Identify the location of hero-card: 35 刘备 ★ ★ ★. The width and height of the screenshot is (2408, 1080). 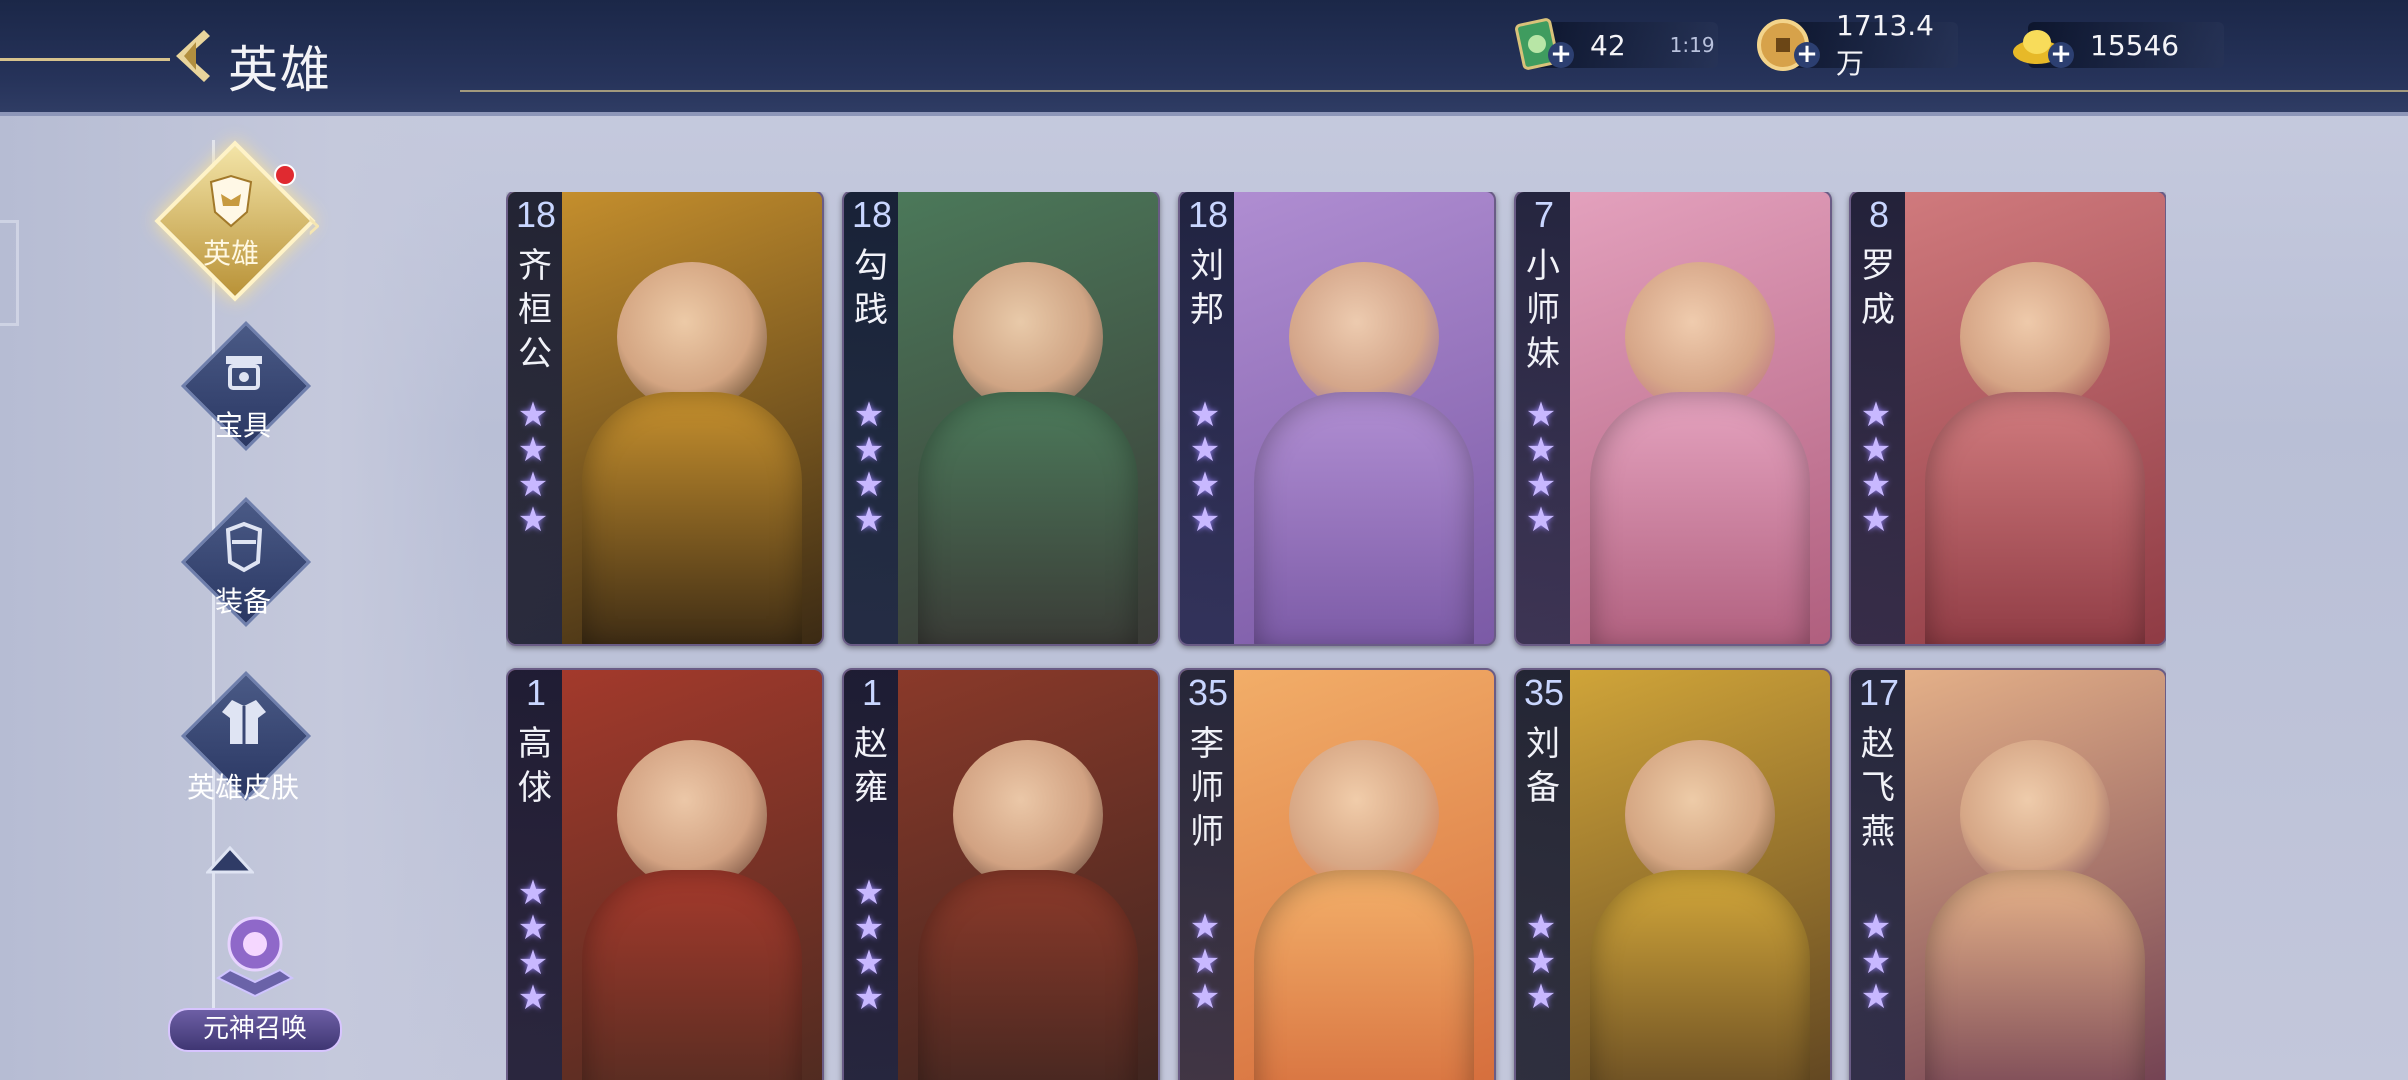
(1673, 874).